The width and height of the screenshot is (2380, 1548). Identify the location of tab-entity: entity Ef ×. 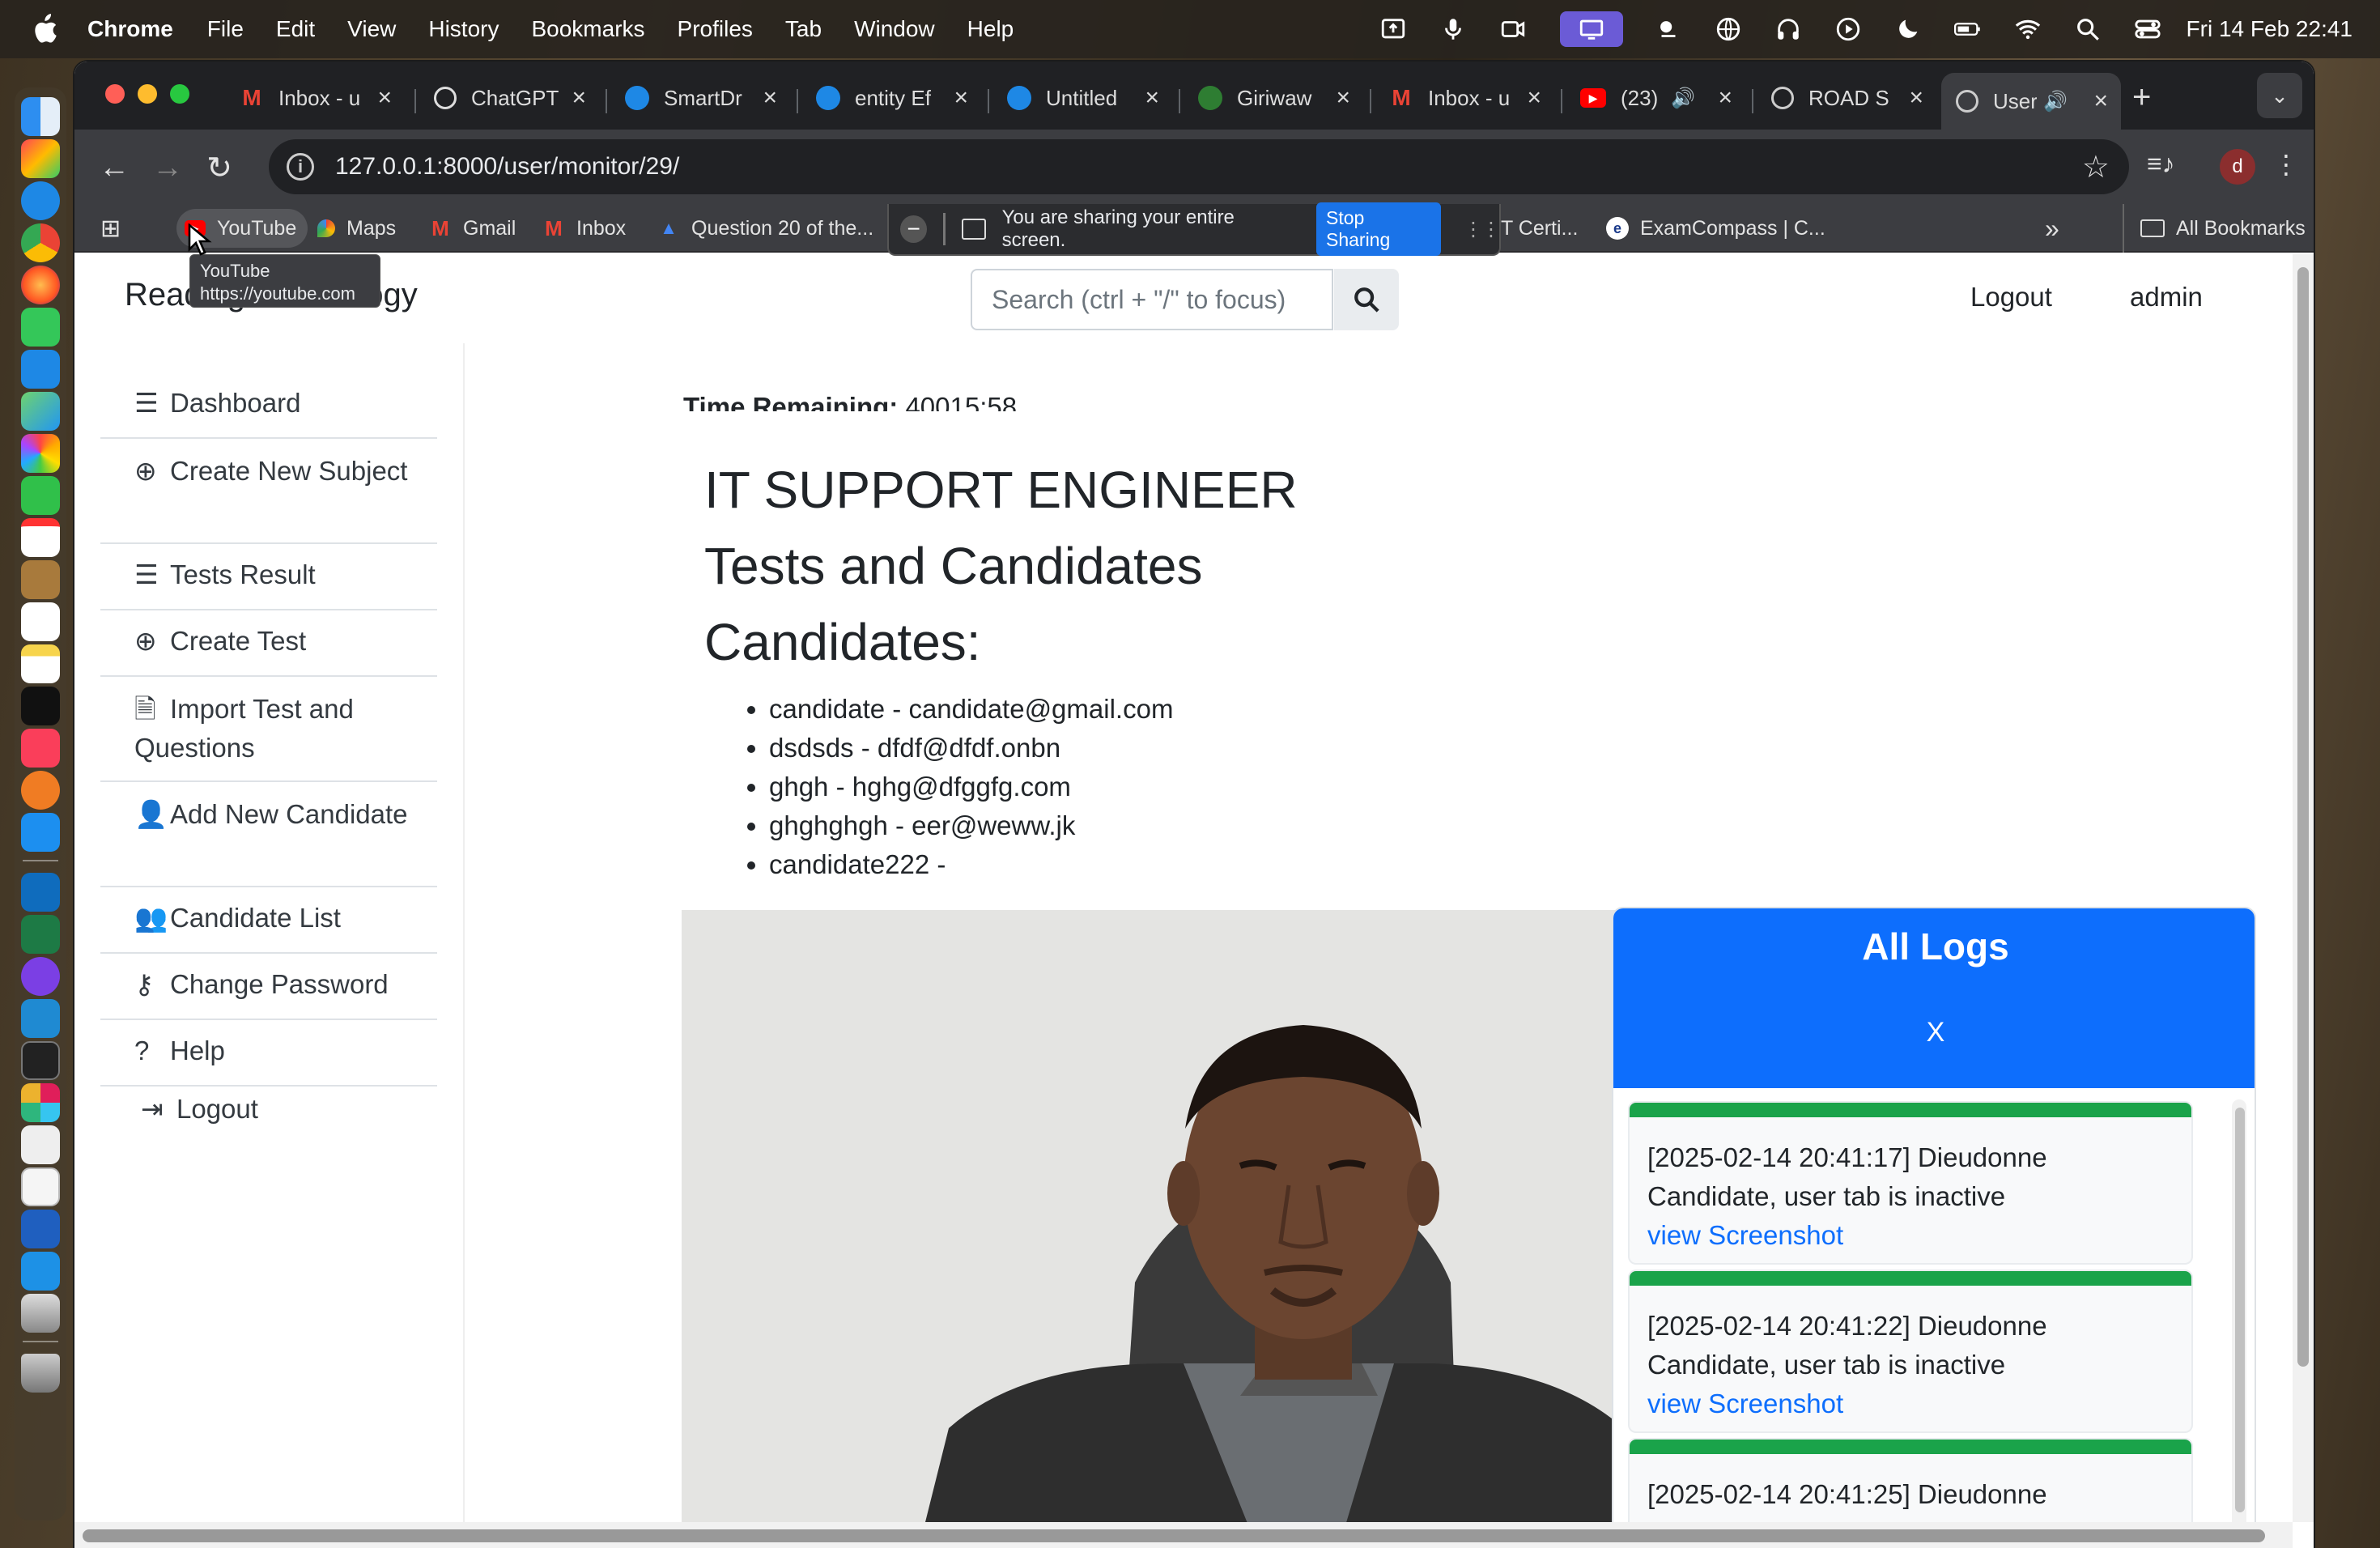
(891, 98).